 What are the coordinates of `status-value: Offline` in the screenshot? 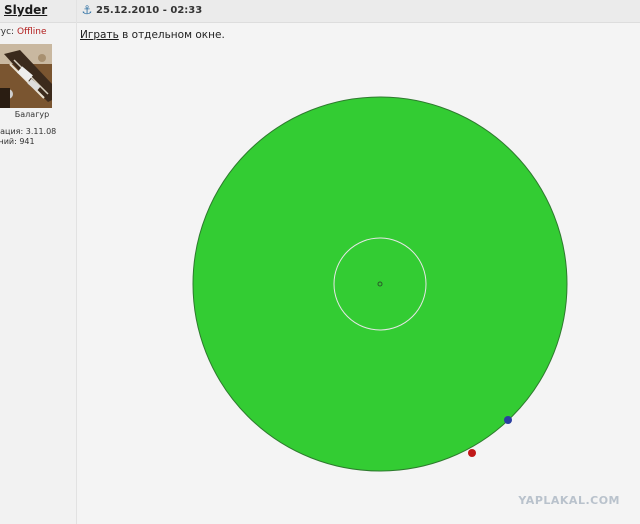 It's located at (31, 32).